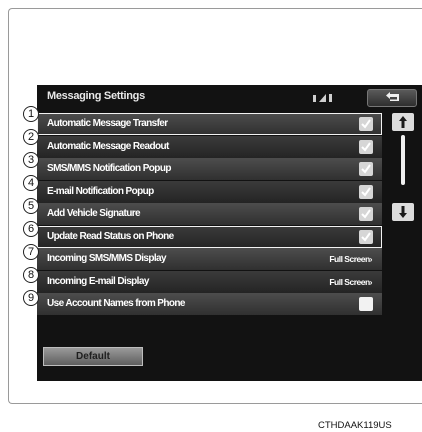  I want to click on arrow-down-icon, so click(403, 212).